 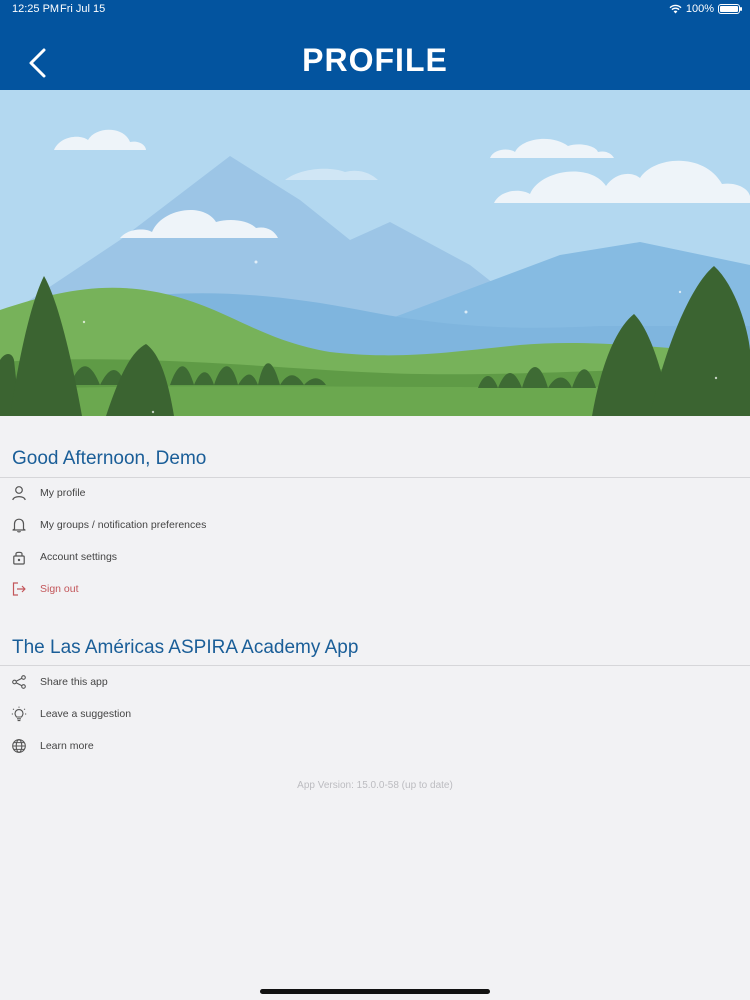 I want to click on app-version: App Version: 15.0.0-58 (up to date), so click(x=375, y=785).